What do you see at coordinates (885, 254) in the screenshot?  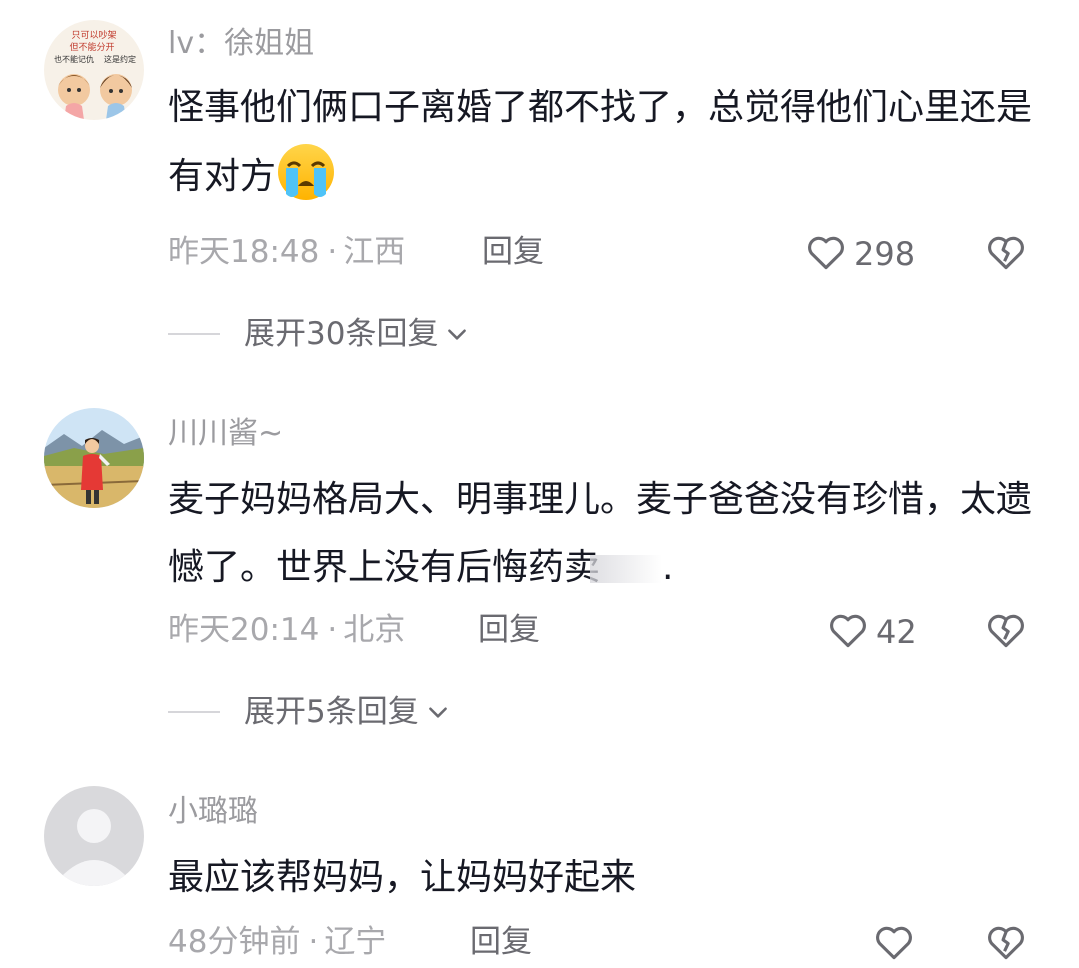 I see `like-count: 298` at bounding box center [885, 254].